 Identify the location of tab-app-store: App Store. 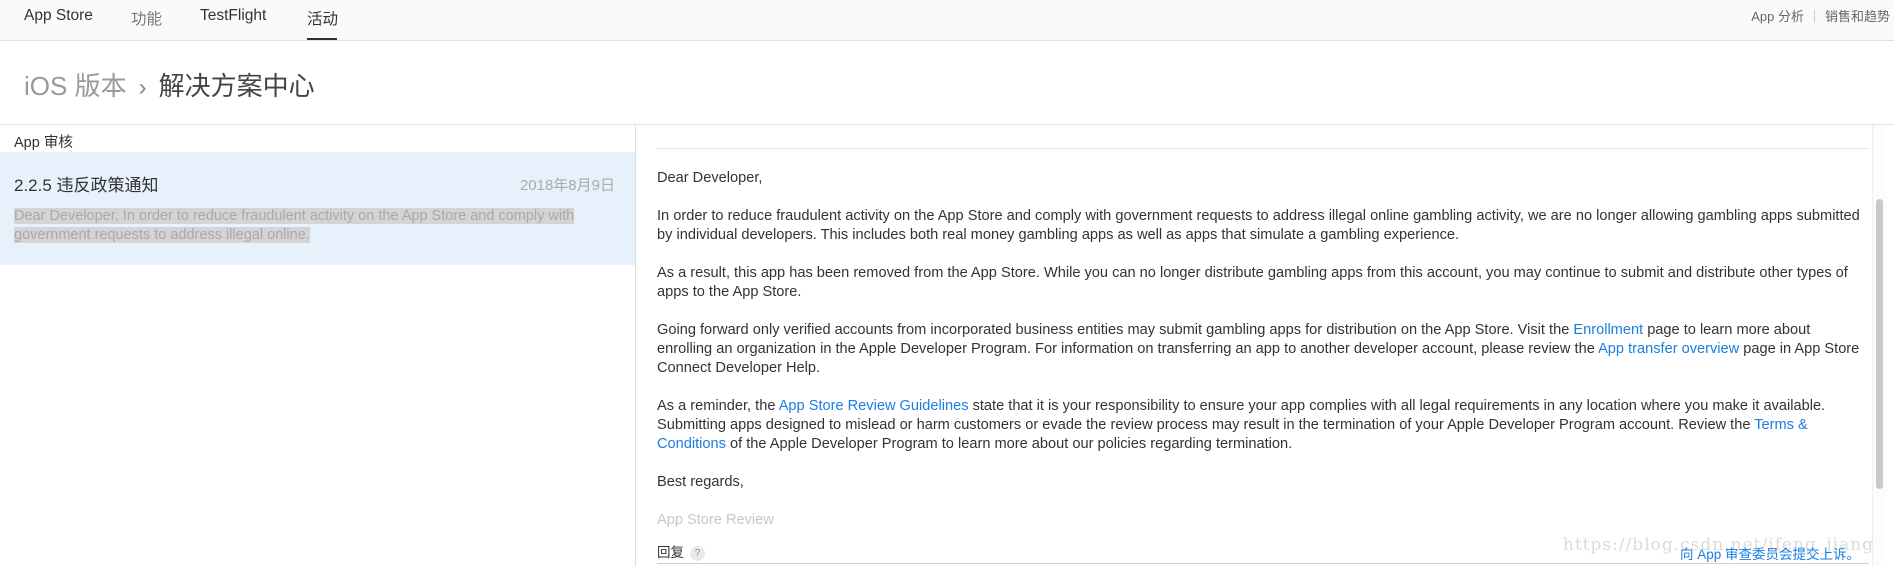
(58, 16).